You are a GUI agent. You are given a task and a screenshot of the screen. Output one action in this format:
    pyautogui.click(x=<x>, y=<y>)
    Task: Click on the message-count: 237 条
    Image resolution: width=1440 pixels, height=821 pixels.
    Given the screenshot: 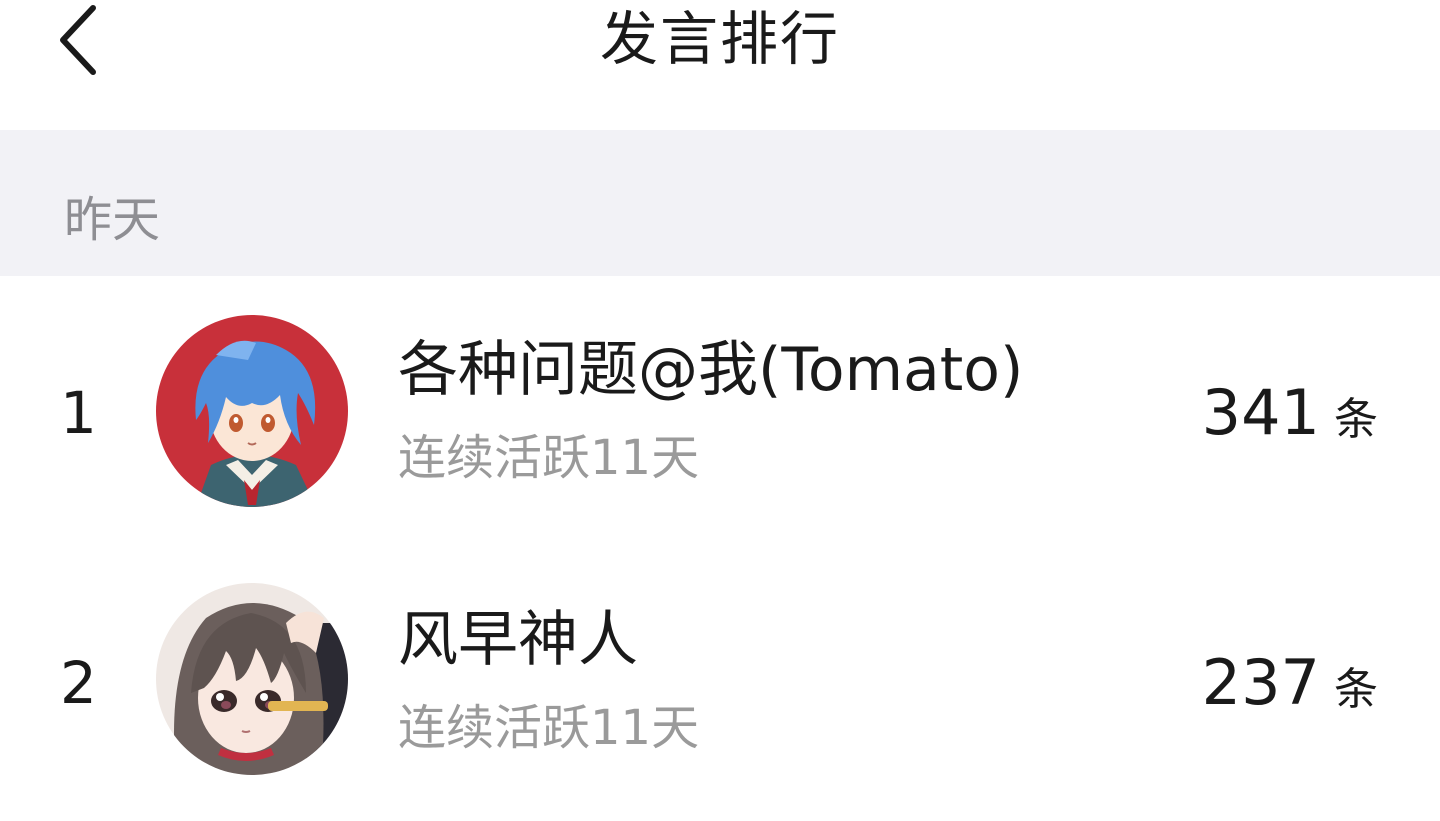 What is the action you would take?
    pyautogui.click(x=1290, y=683)
    